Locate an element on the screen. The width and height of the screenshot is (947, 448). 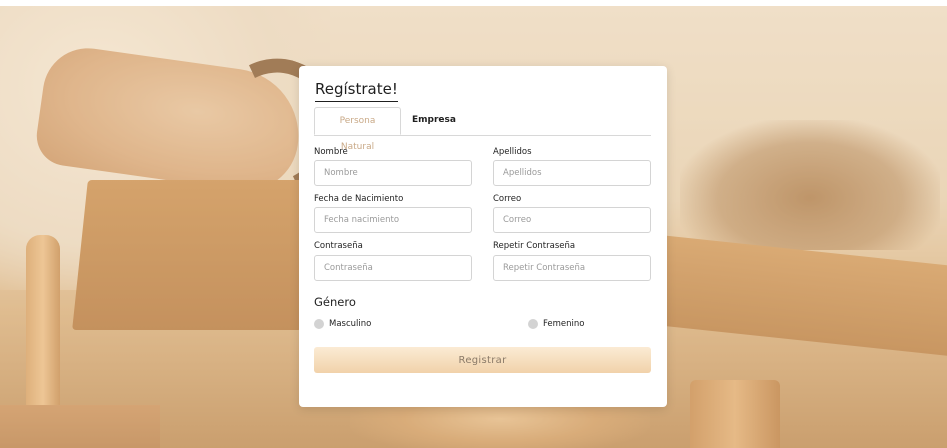
correo-label: Correo is located at coordinates (507, 199).